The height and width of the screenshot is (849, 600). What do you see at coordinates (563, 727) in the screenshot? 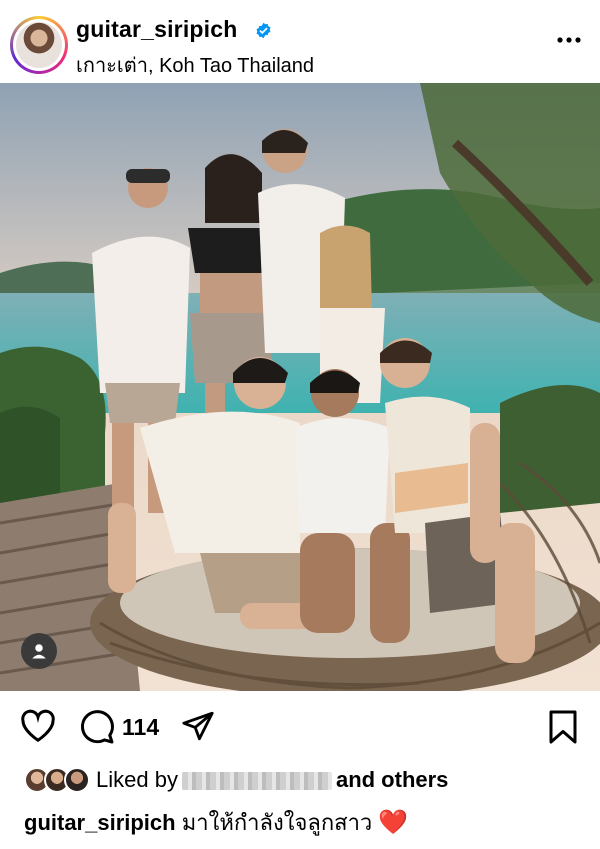
I see `bookmark-icon` at bounding box center [563, 727].